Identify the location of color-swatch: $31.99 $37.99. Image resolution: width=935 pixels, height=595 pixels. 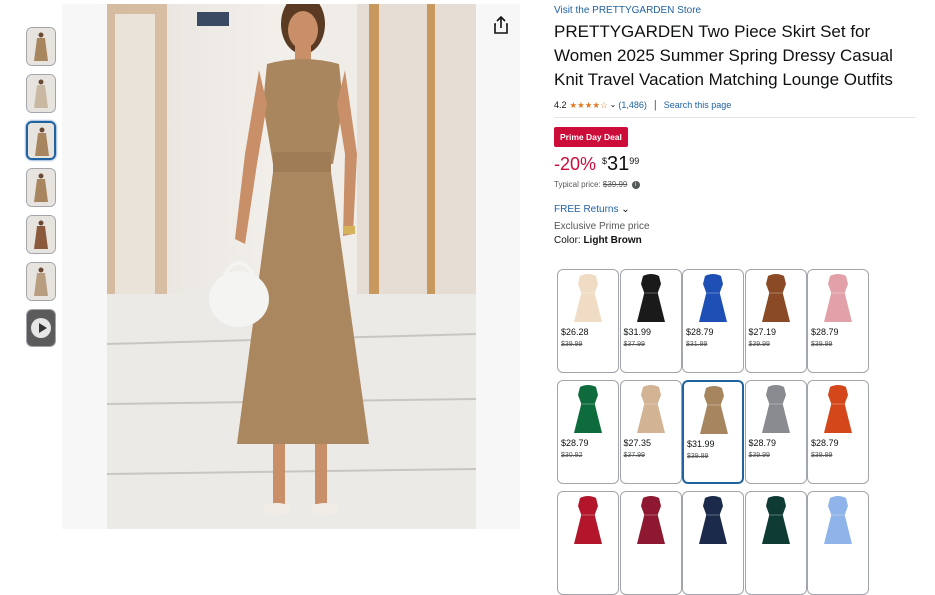
(650, 321).